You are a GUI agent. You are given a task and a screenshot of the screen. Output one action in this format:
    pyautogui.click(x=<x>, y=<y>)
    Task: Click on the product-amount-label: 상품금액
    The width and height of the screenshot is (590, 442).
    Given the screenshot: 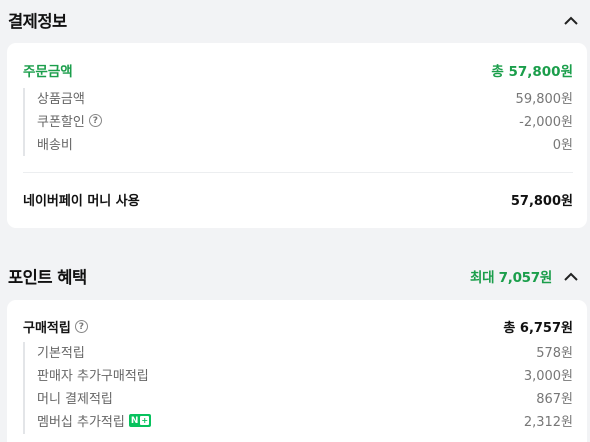 What is the action you would take?
    pyautogui.click(x=61, y=99)
    